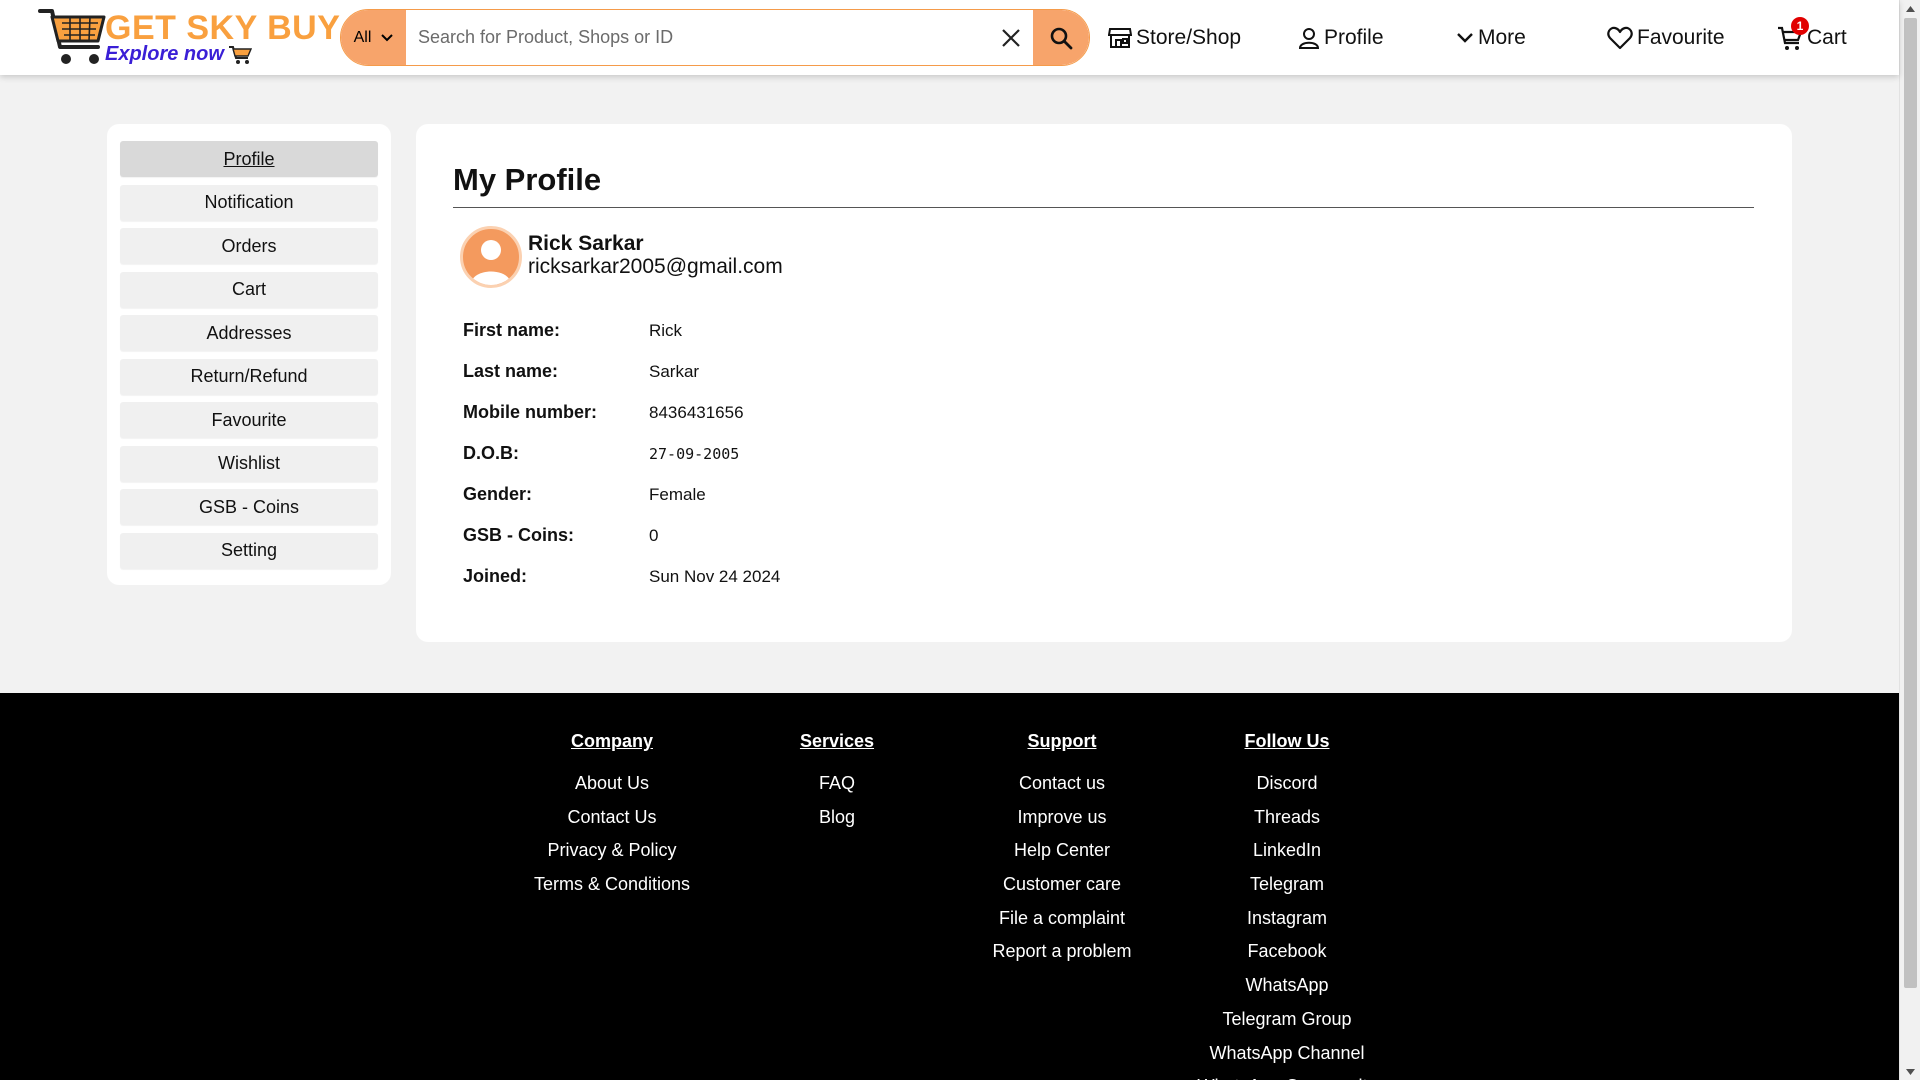  Describe the element at coordinates (1062, 919) in the screenshot. I see `footer-link: File a complaint` at that location.